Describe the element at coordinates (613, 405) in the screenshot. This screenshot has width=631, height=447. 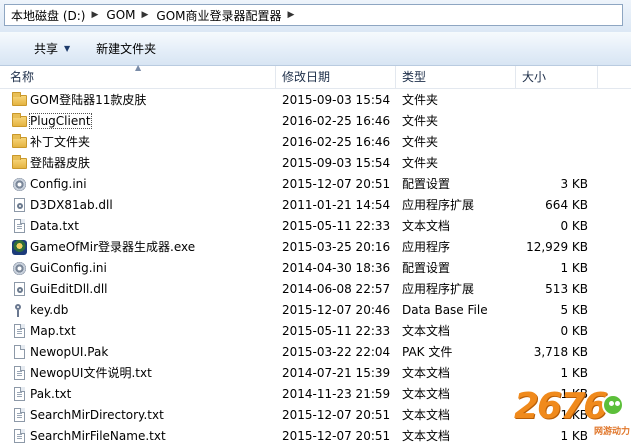
I see `mascot-icon` at that location.